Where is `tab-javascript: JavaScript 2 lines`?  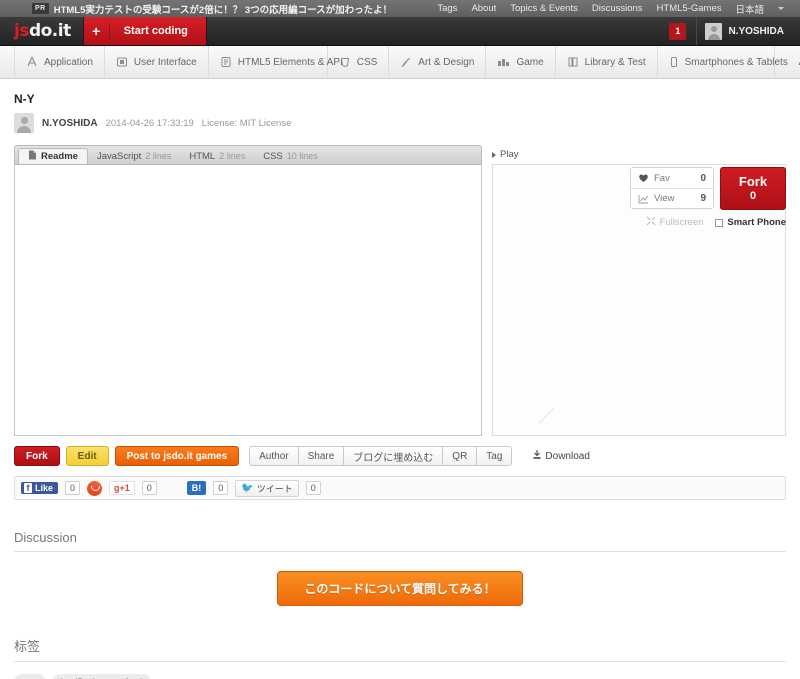 tab-javascript: JavaScript 2 lines is located at coordinates (134, 156).